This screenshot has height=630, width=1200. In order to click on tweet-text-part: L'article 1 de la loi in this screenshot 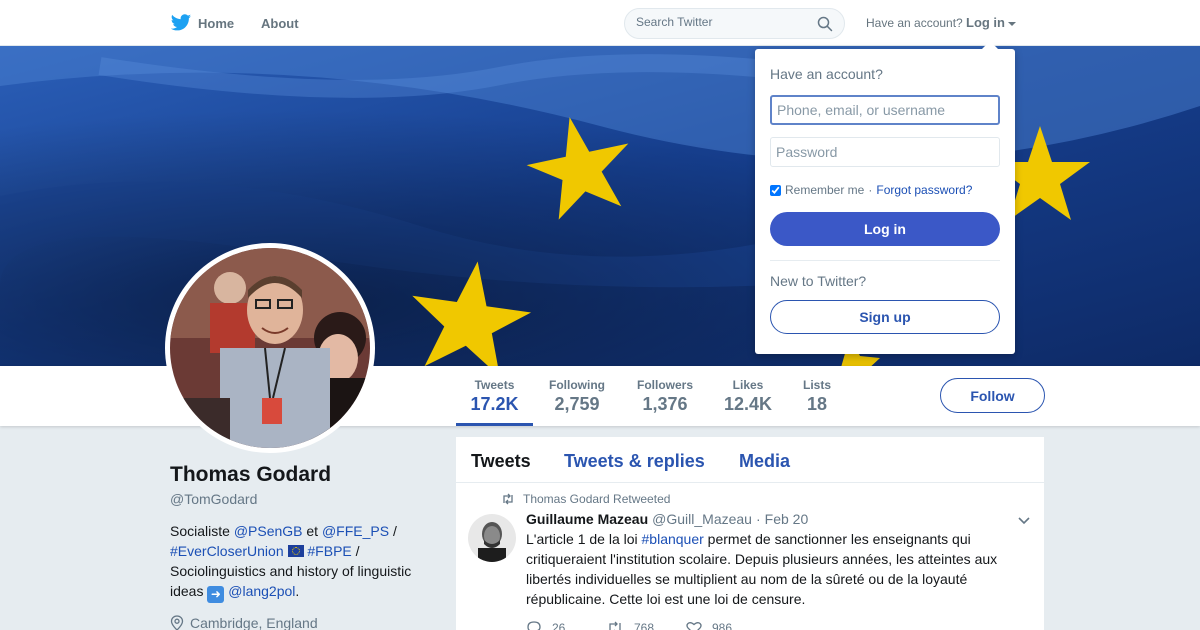, I will do `click(584, 539)`.